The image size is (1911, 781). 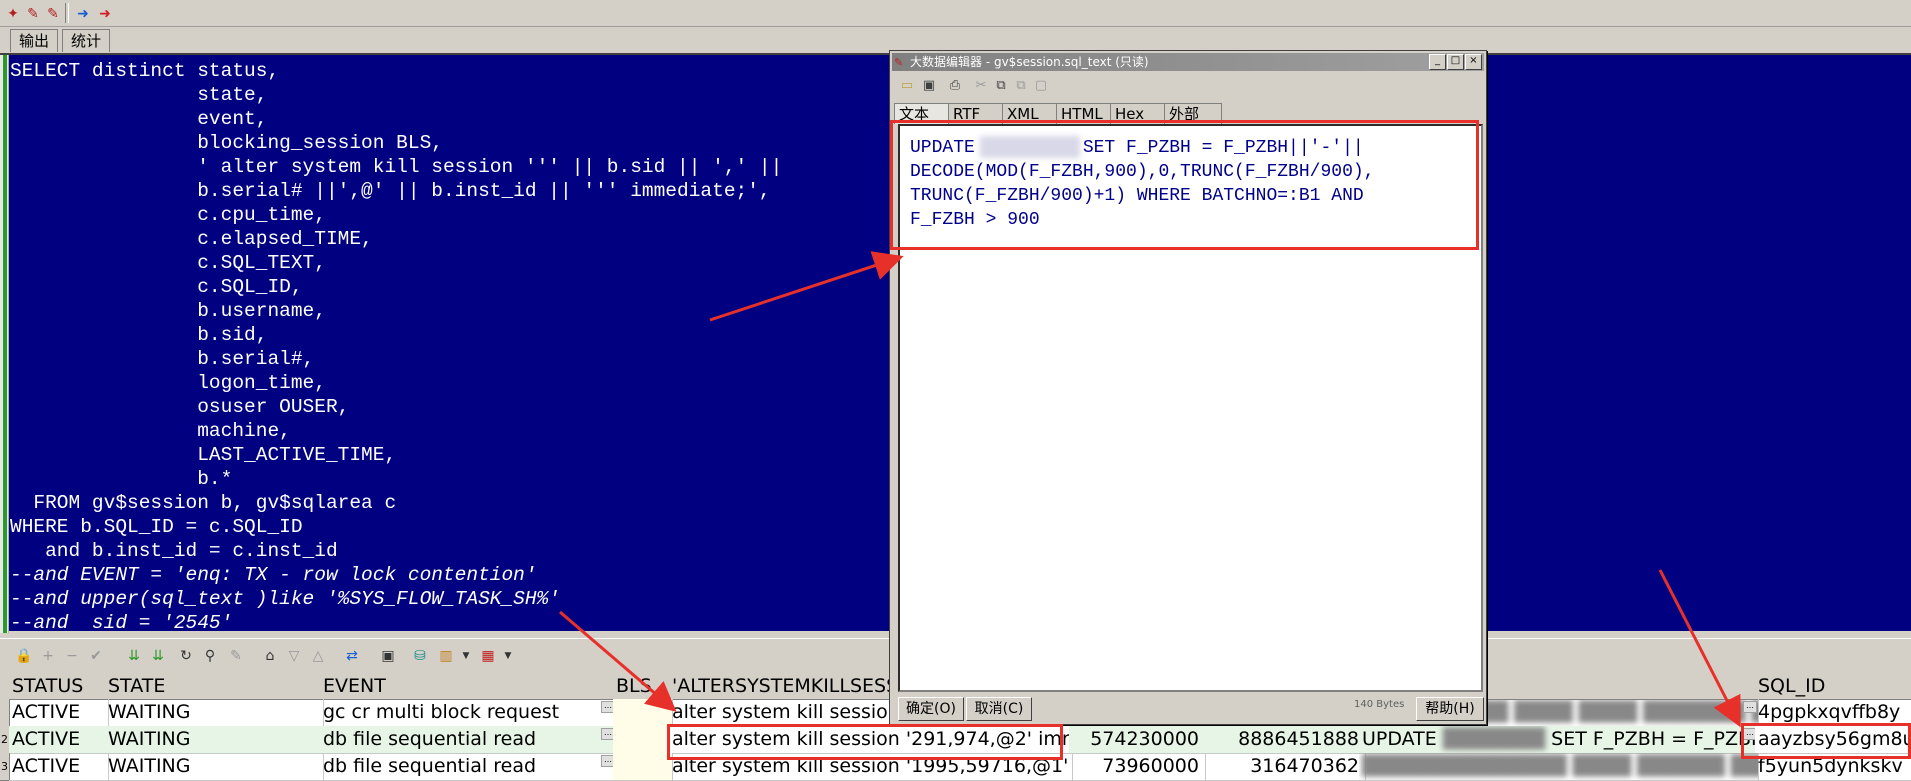 I want to click on cell-cpu: 73960000, so click(x=1137, y=767).